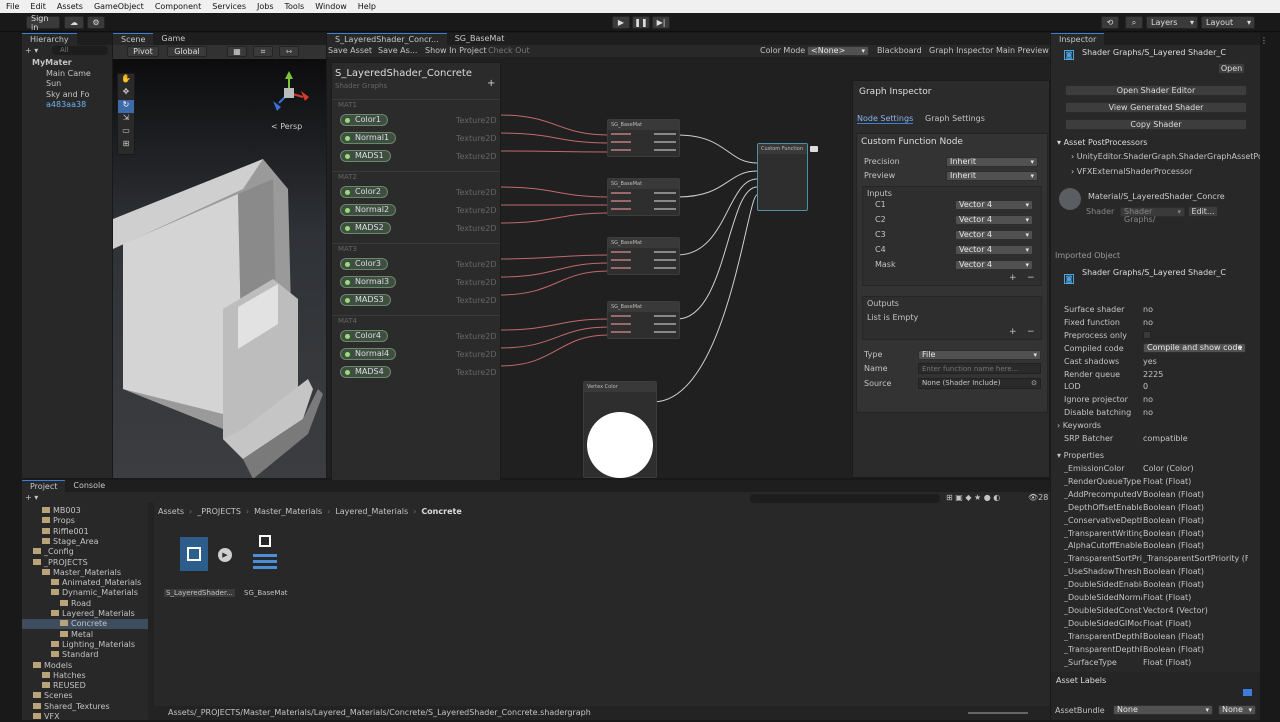  Describe the element at coordinates (367, 6) in the screenshot. I see `menu-item-help: Help` at that location.